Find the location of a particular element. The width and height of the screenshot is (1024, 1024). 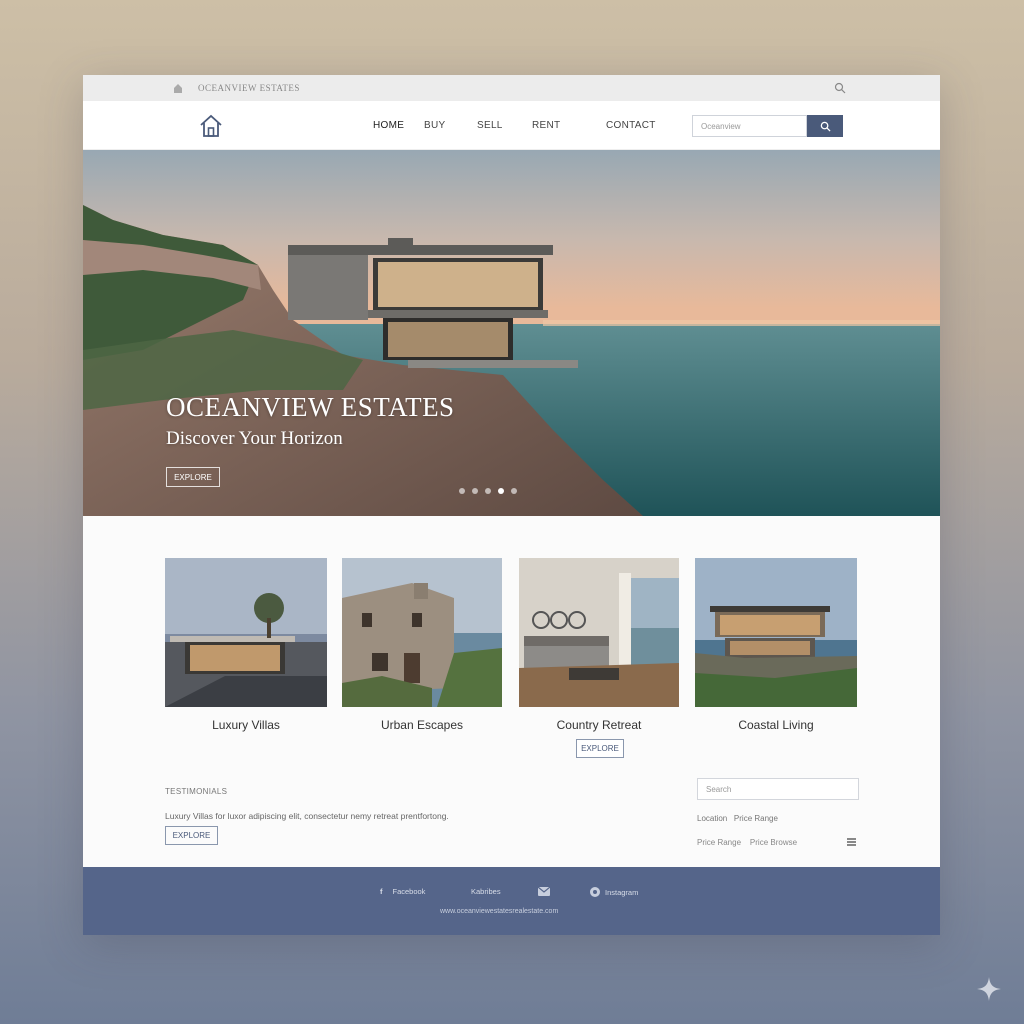

hero-title: OCEANVIEW ESTATES is located at coordinates (310, 407).